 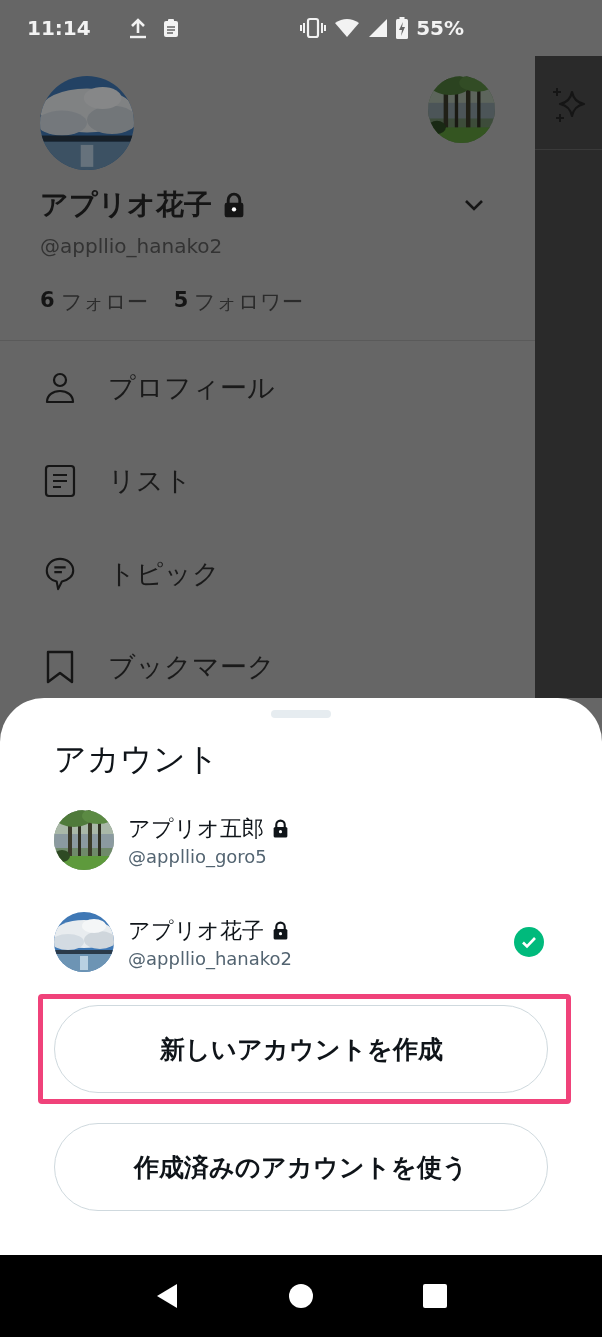 What do you see at coordinates (301, 1049) in the screenshot?
I see `account-button: 新しいアカウントを作成` at bounding box center [301, 1049].